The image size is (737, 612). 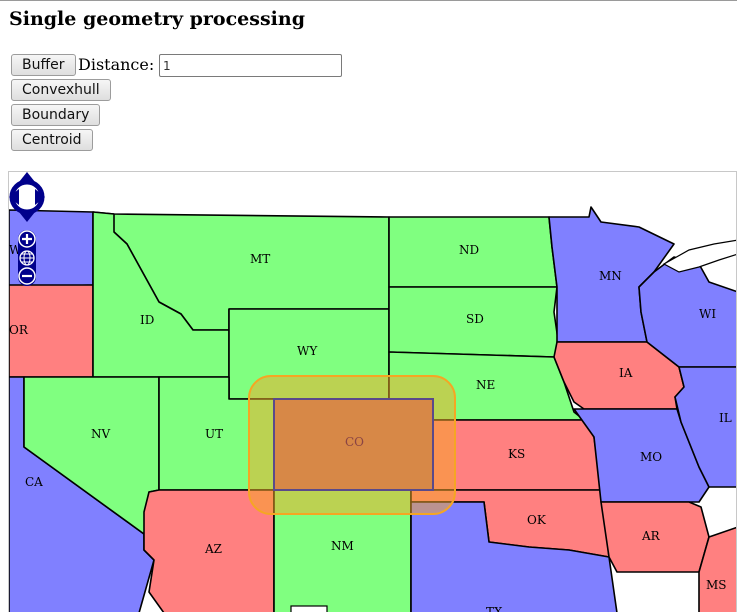 I want to click on map-navigation, so click(x=27, y=229).